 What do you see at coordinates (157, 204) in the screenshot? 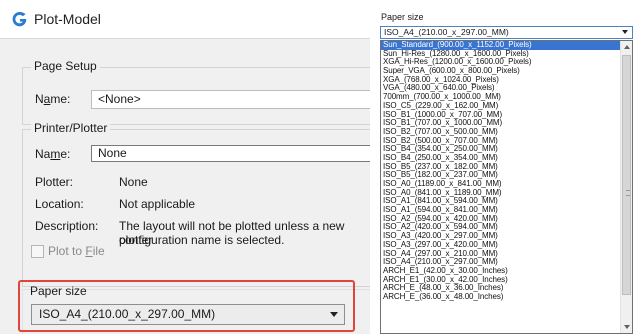
I see `location-value: Not applicable` at bounding box center [157, 204].